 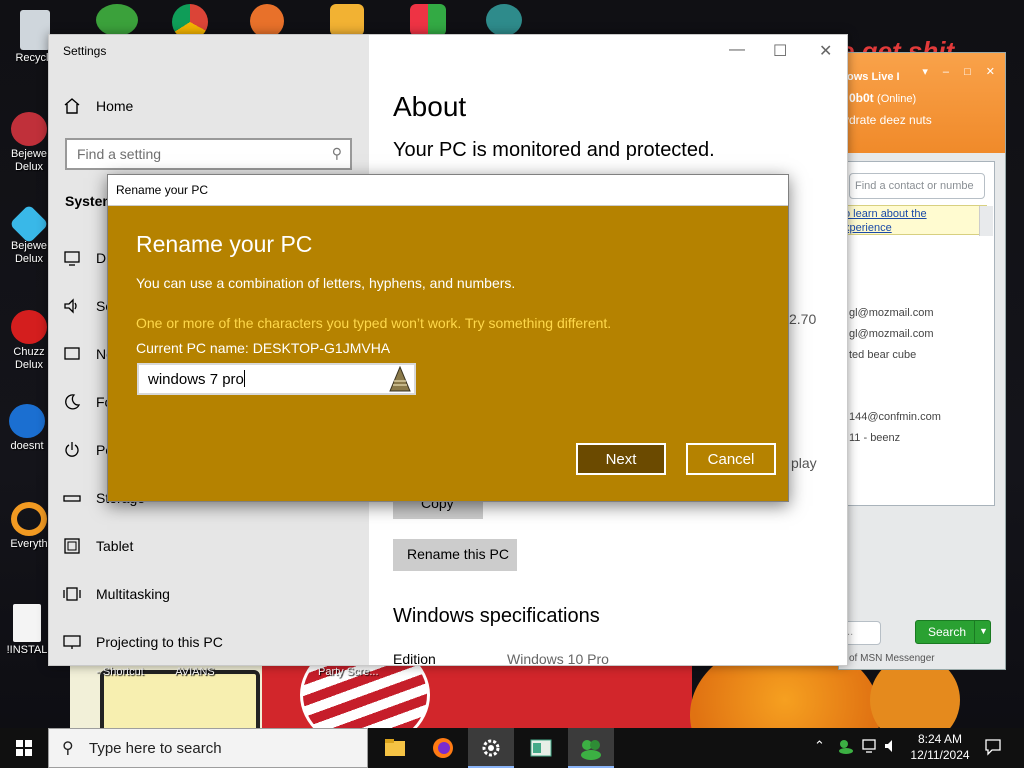 What do you see at coordinates (870, 753) in the screenshot?
I see `network-icon` at bounding box center [870, 753].